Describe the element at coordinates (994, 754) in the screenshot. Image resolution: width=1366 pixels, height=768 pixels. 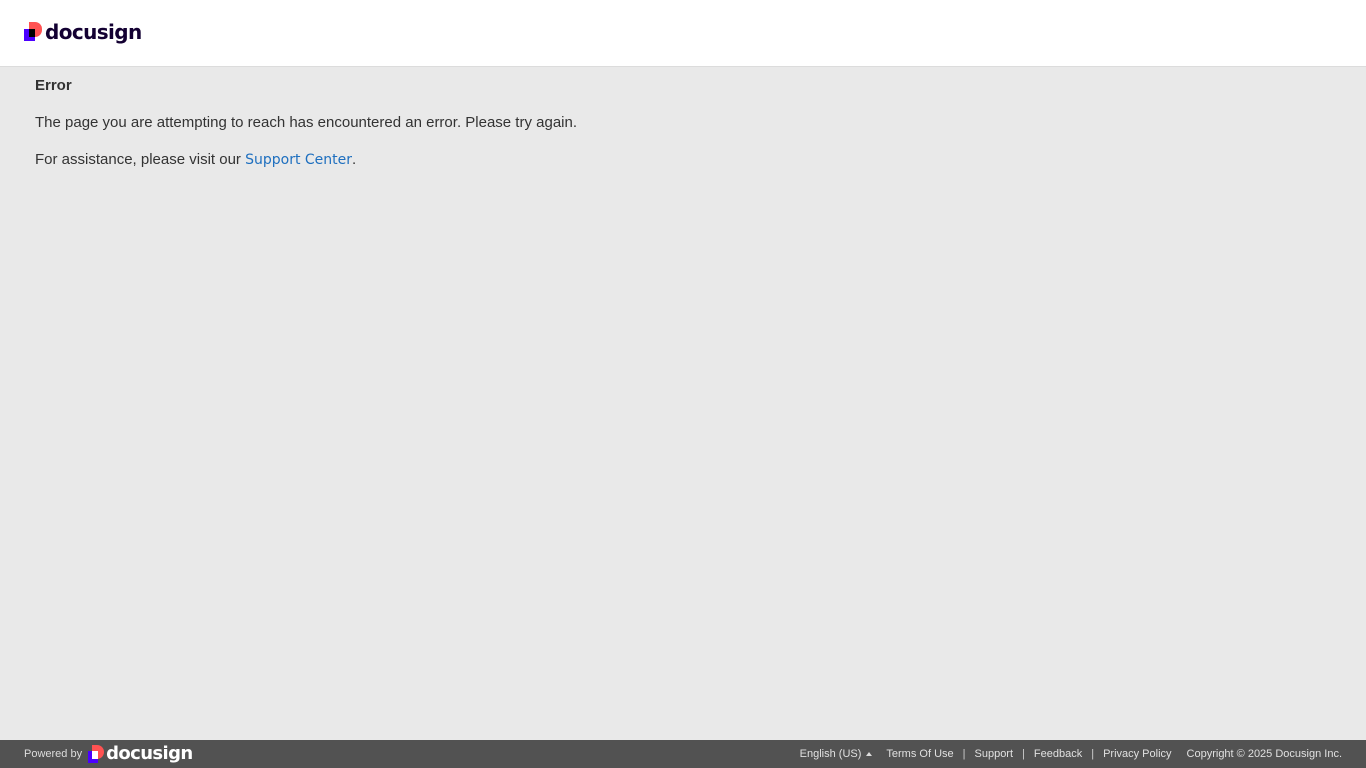
I see `support-link: Support` at that location.